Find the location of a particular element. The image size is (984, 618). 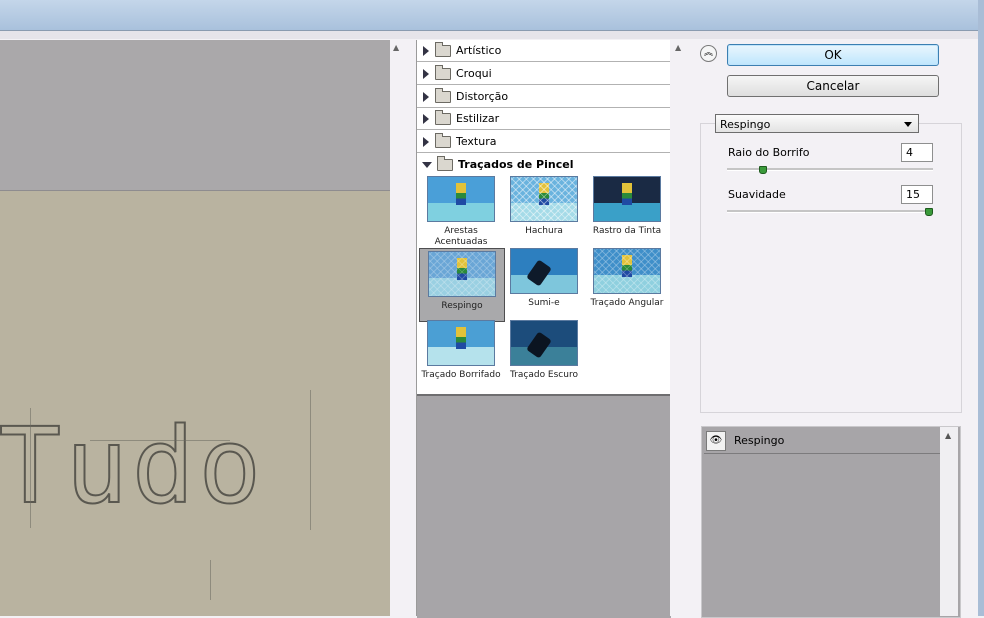

gallery-empty-area is located at coordinates (544, 506).